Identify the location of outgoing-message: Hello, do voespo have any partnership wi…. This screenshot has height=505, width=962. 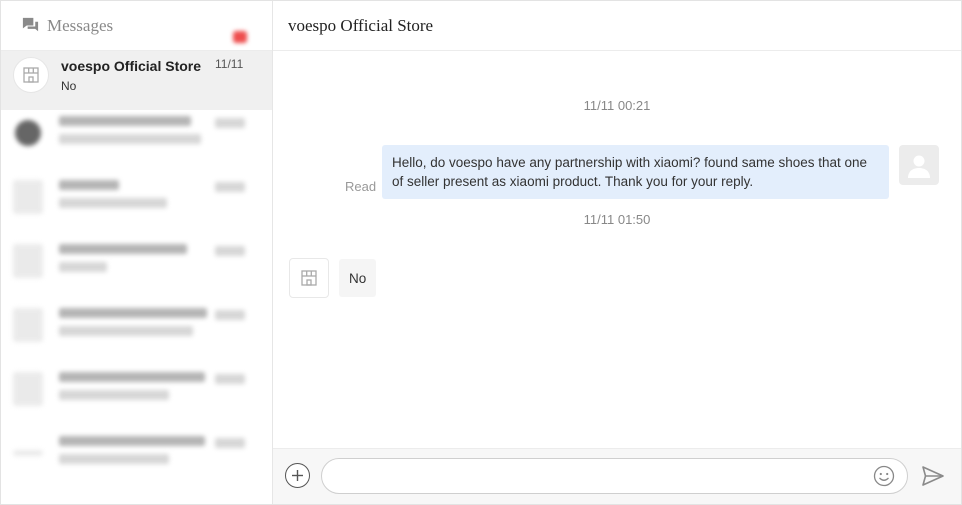
(635, 172).